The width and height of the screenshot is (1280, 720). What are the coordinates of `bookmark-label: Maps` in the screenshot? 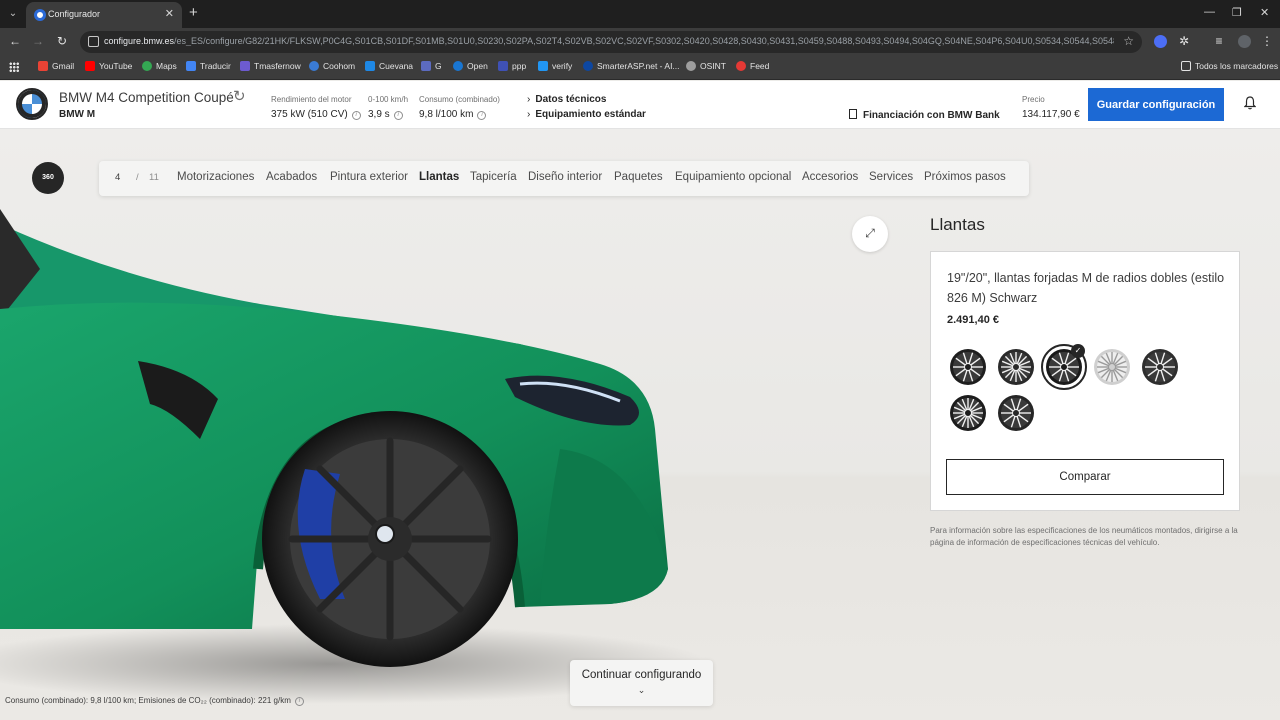 It's located at (166, 66).